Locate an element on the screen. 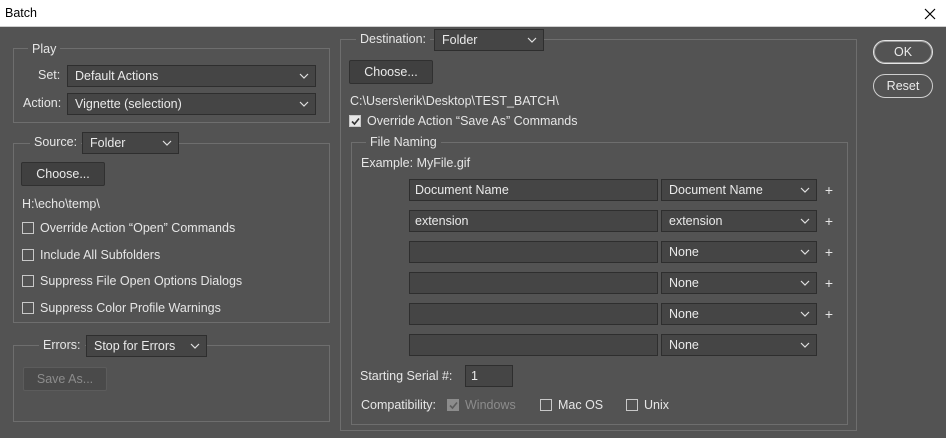 This screenshot has width=946, height=438. action-select: Vignette (selection) is located at coordinates (191, 104).